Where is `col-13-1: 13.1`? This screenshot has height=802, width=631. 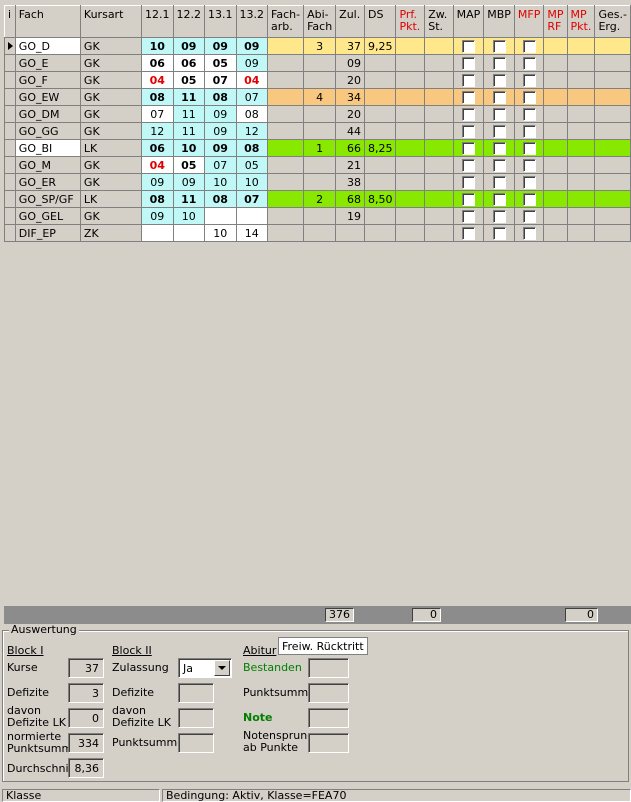
col-13-1: 13.1 is located at coordinates (220, 21).